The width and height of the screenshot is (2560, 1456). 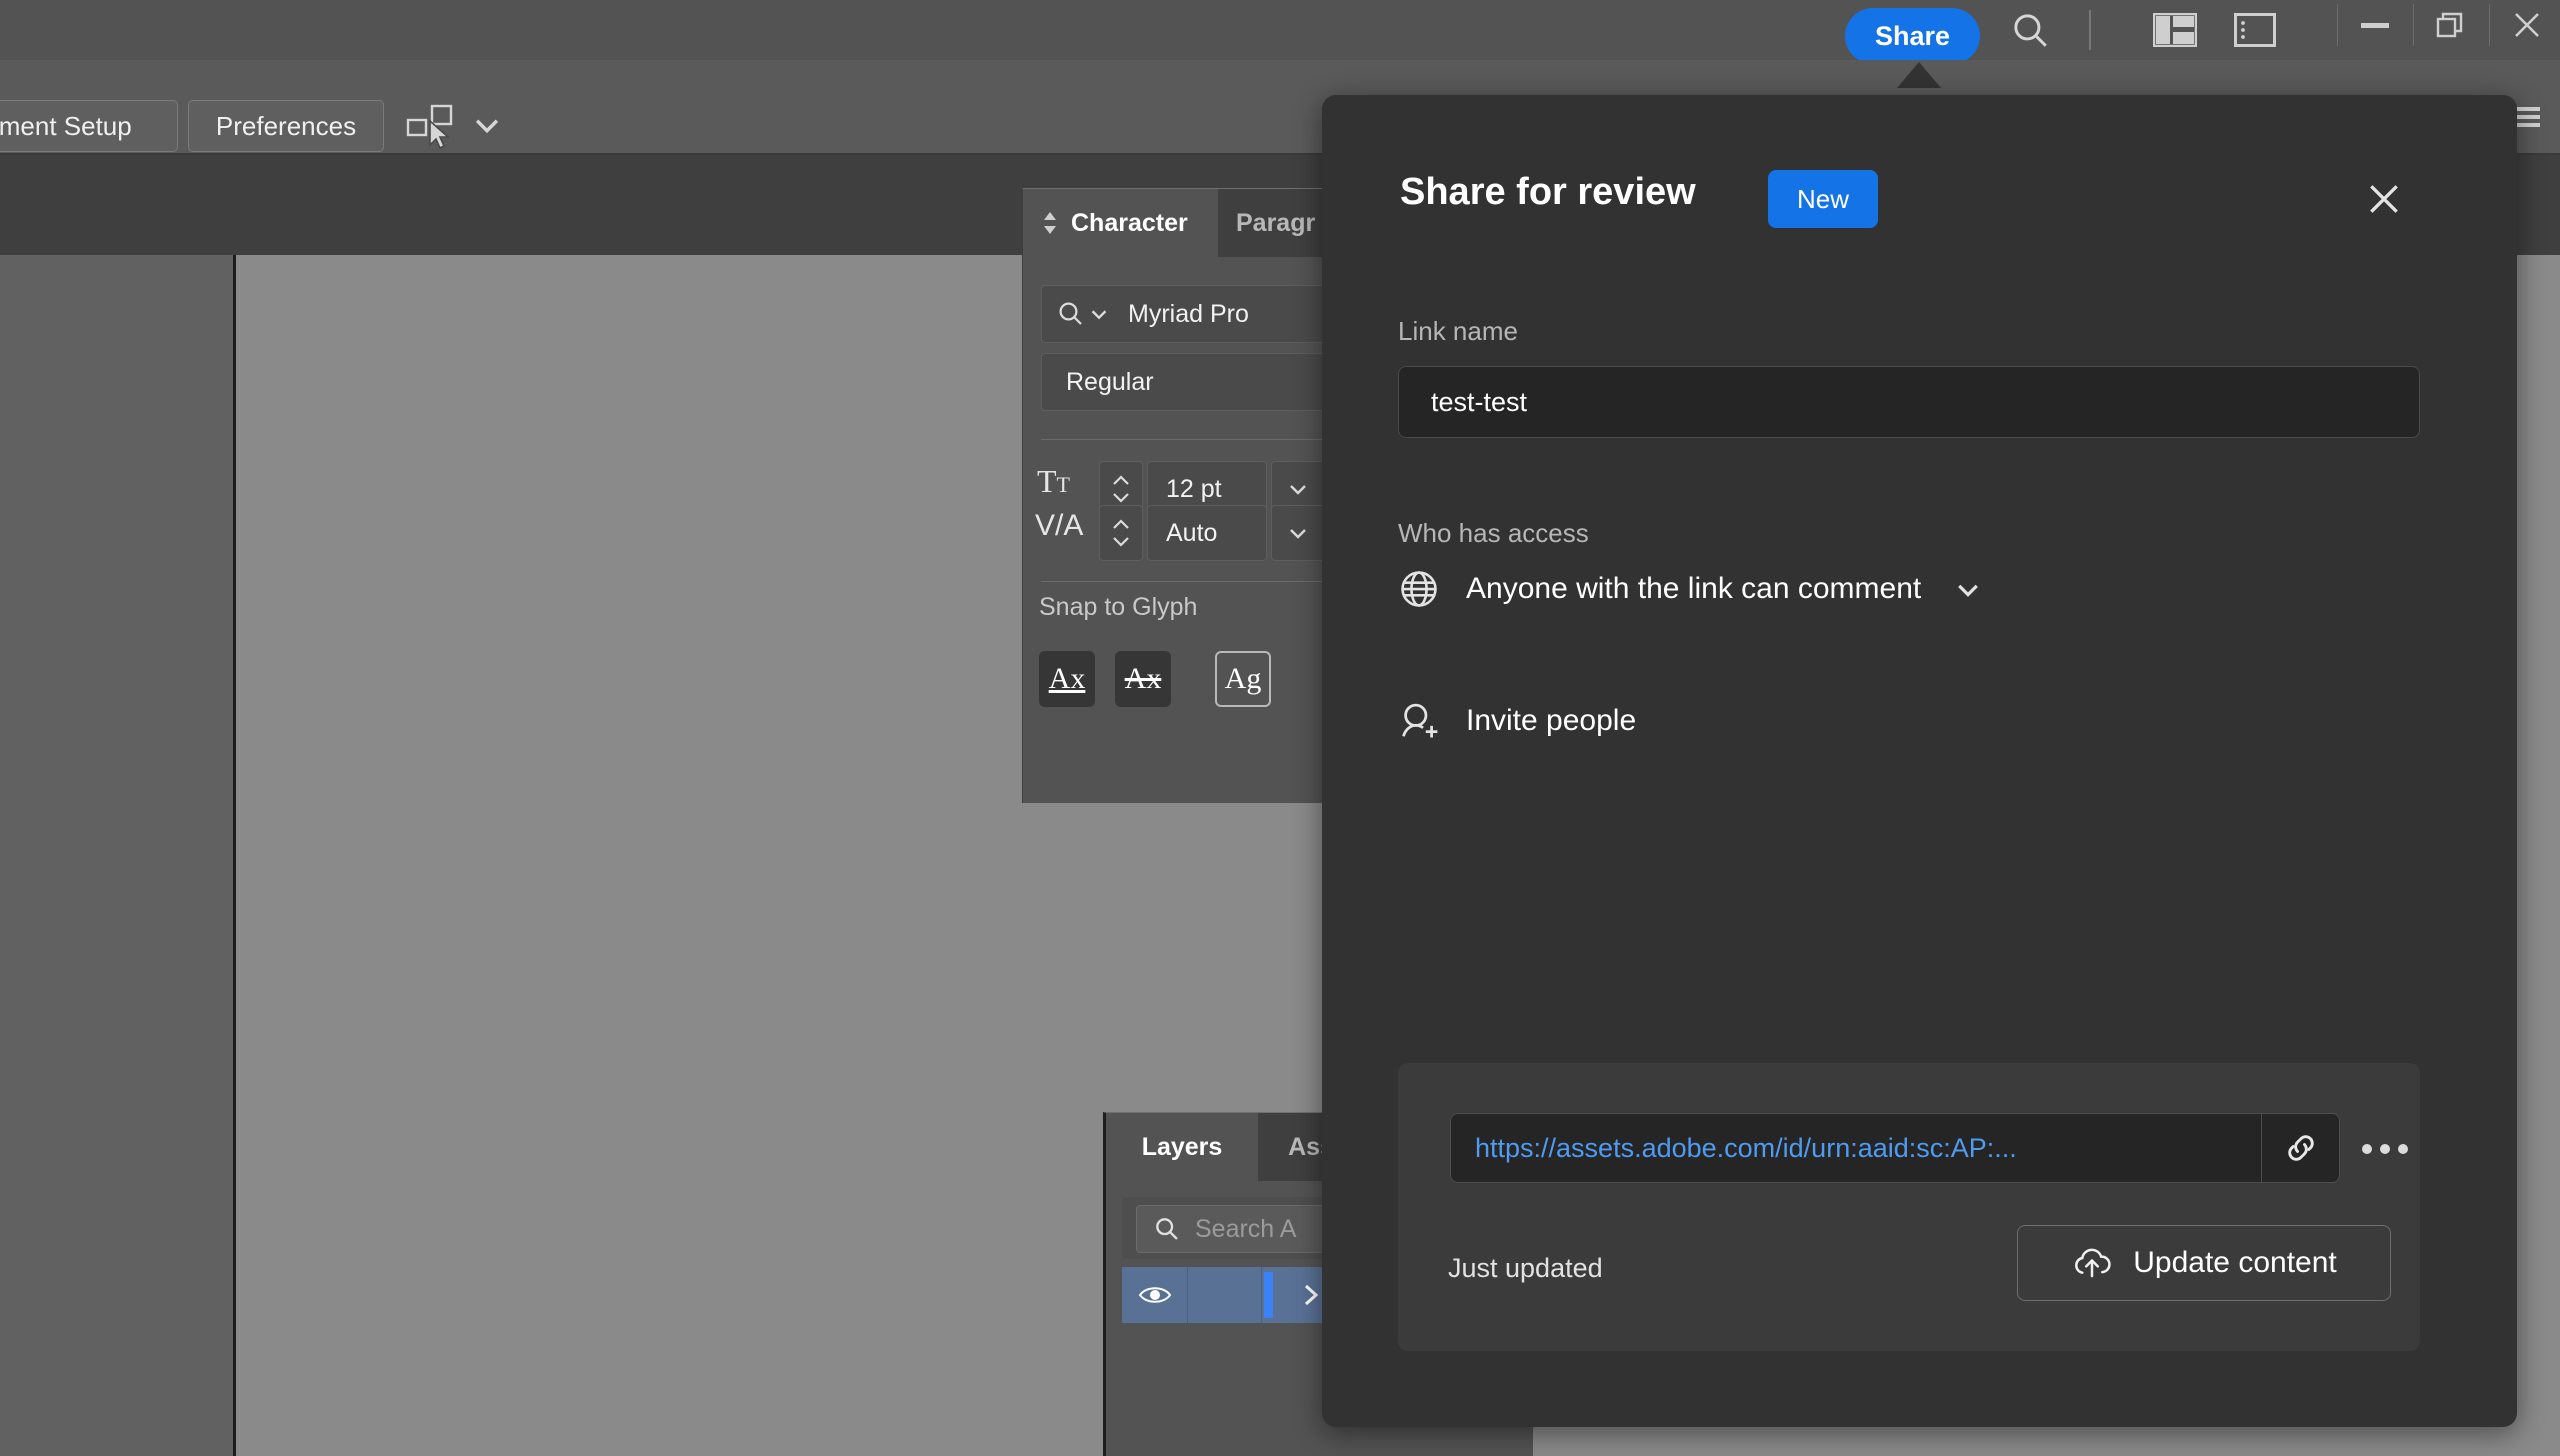 I want to click on dialog-title: Share for review, so click(x=1548, y=192).